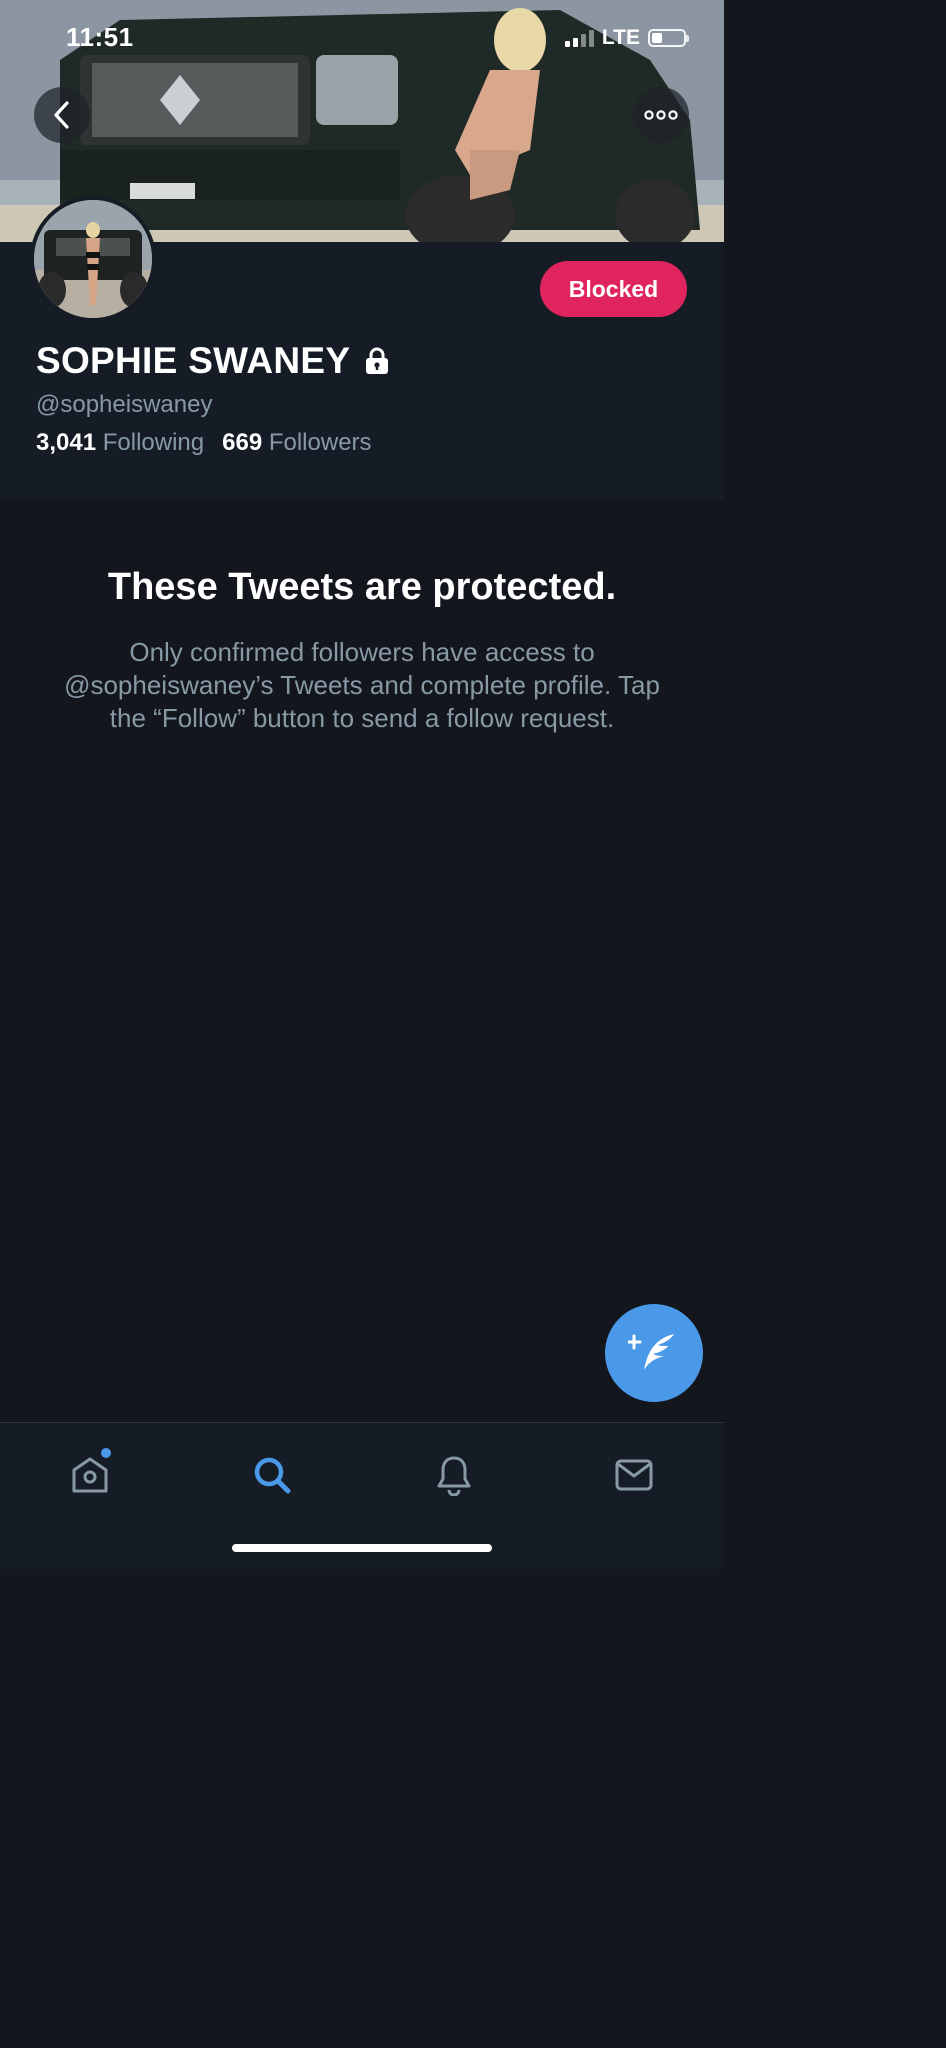 The height and width of the screenshot is (2048, 946). I want to click on avatar-image, so click(93, 259).